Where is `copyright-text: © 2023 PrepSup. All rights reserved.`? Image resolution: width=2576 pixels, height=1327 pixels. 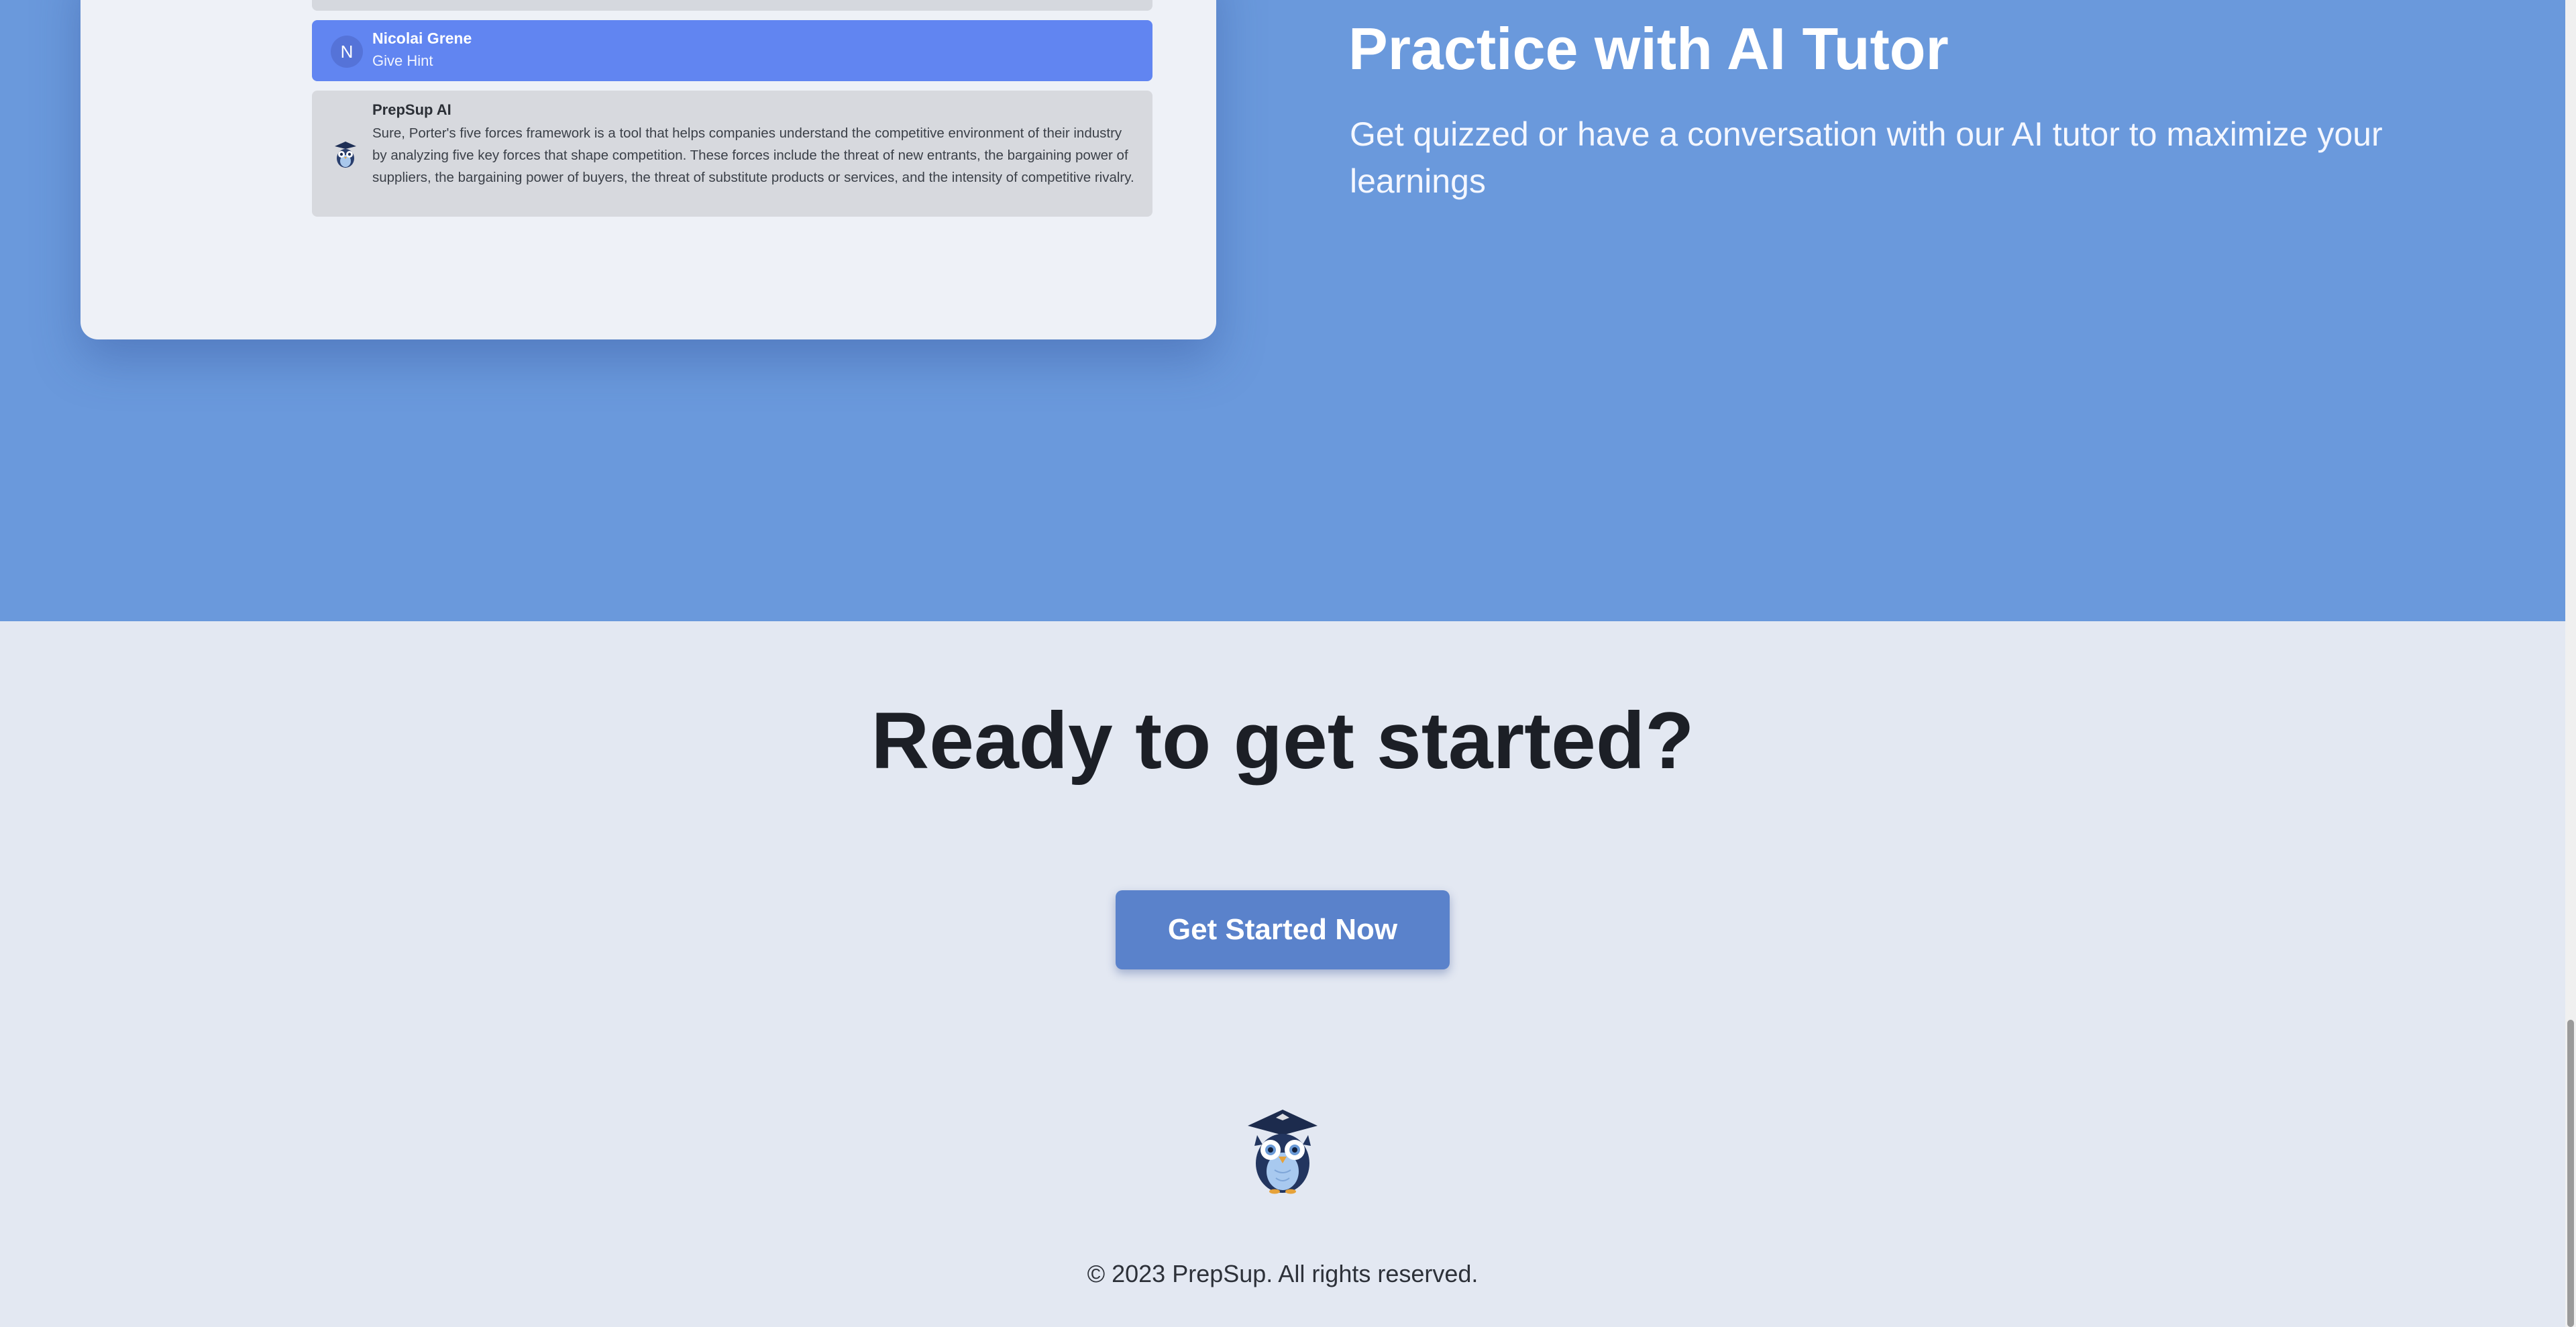 copyright-text: © 2023 PrepSup. All rights reserved. is located at coordinates (1283, 1273).